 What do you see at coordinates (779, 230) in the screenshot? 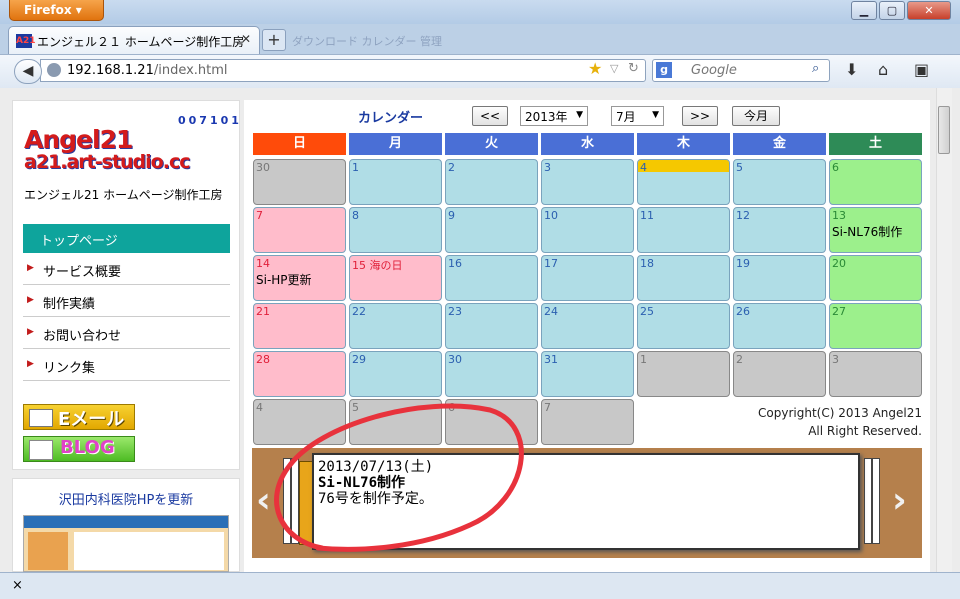
I see `calendar-day-cell: 12` at bounding box center [779, 230].